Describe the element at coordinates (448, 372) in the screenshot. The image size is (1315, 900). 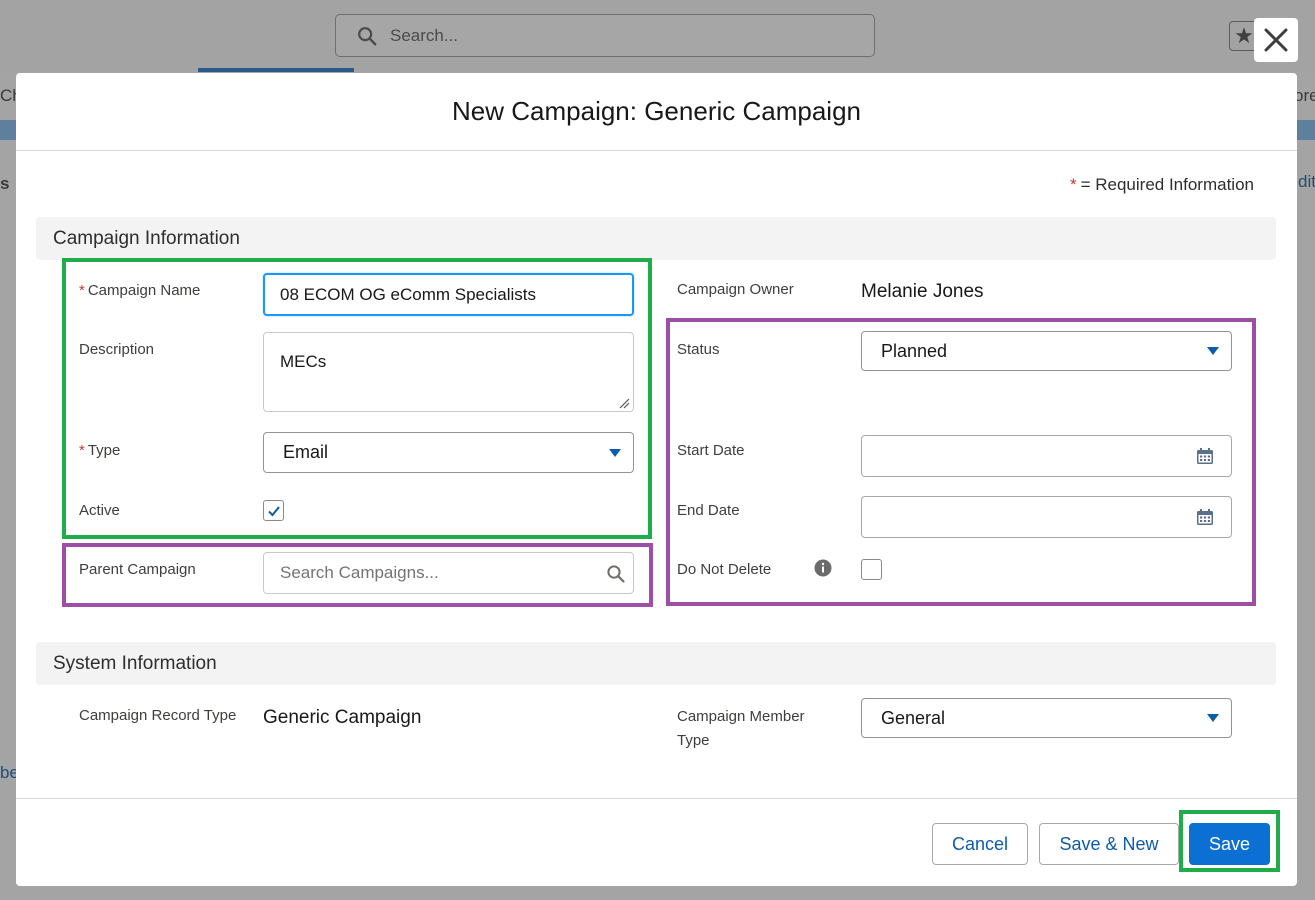
I see `description-textarea` at that location.